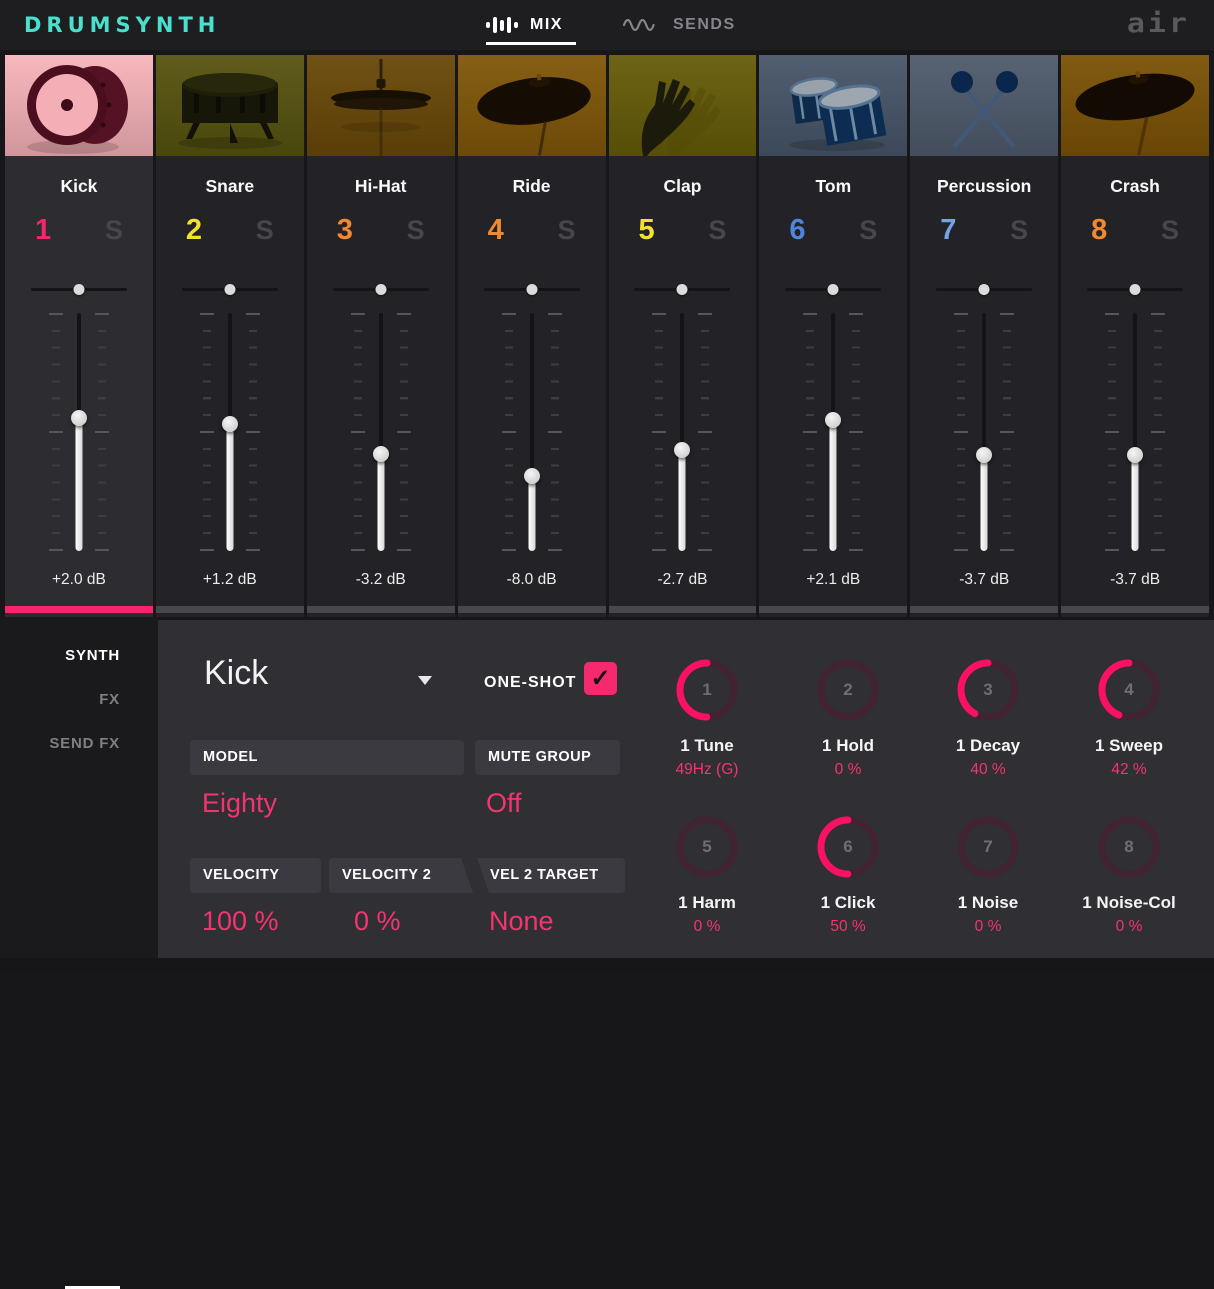  What do you see at coordinates (707, 902) in the screenshot?
I see `knob-label: 1 Harm` at bounding box center [707, 902].